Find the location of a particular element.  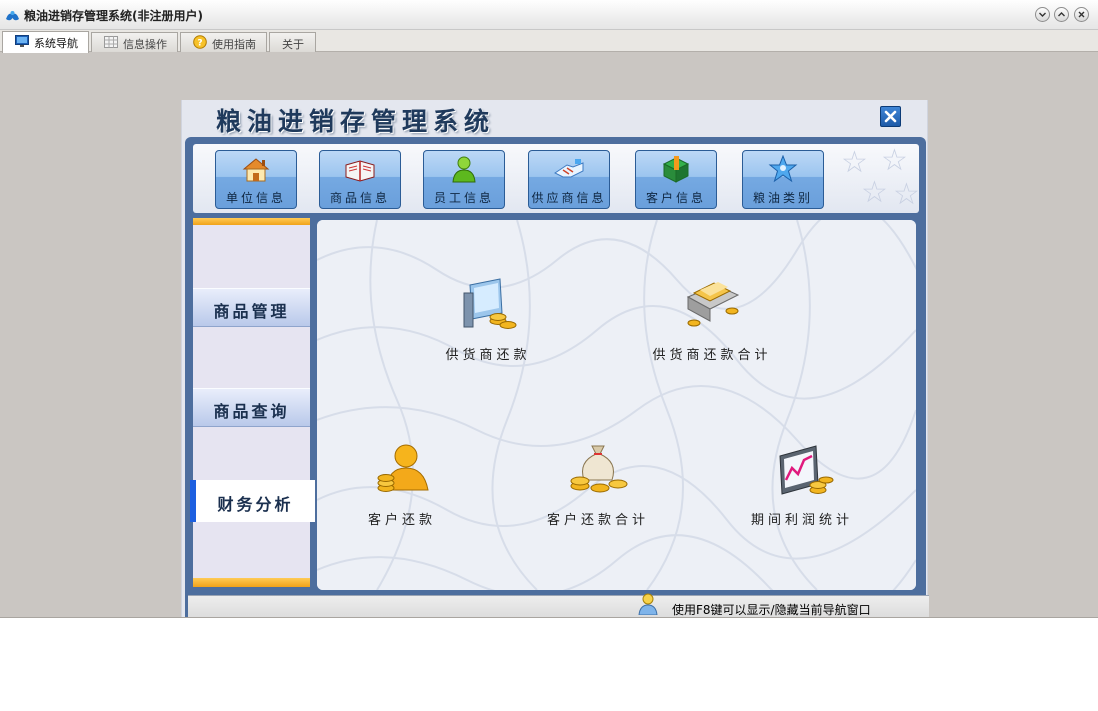

tab-info-operation: 信息操作 is located at coordinates (134, 42).